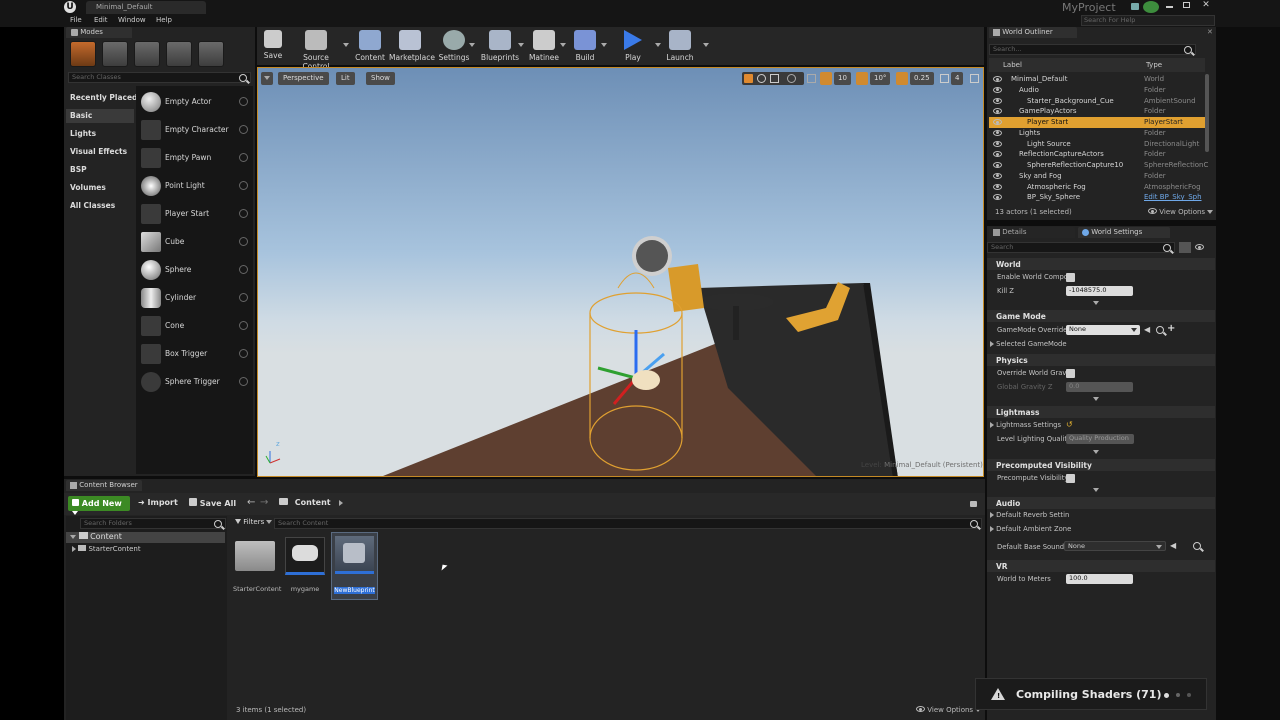 This screenshot has height=720, width=1280. I want to click on landscape-mode-icon, so click(147, 54).